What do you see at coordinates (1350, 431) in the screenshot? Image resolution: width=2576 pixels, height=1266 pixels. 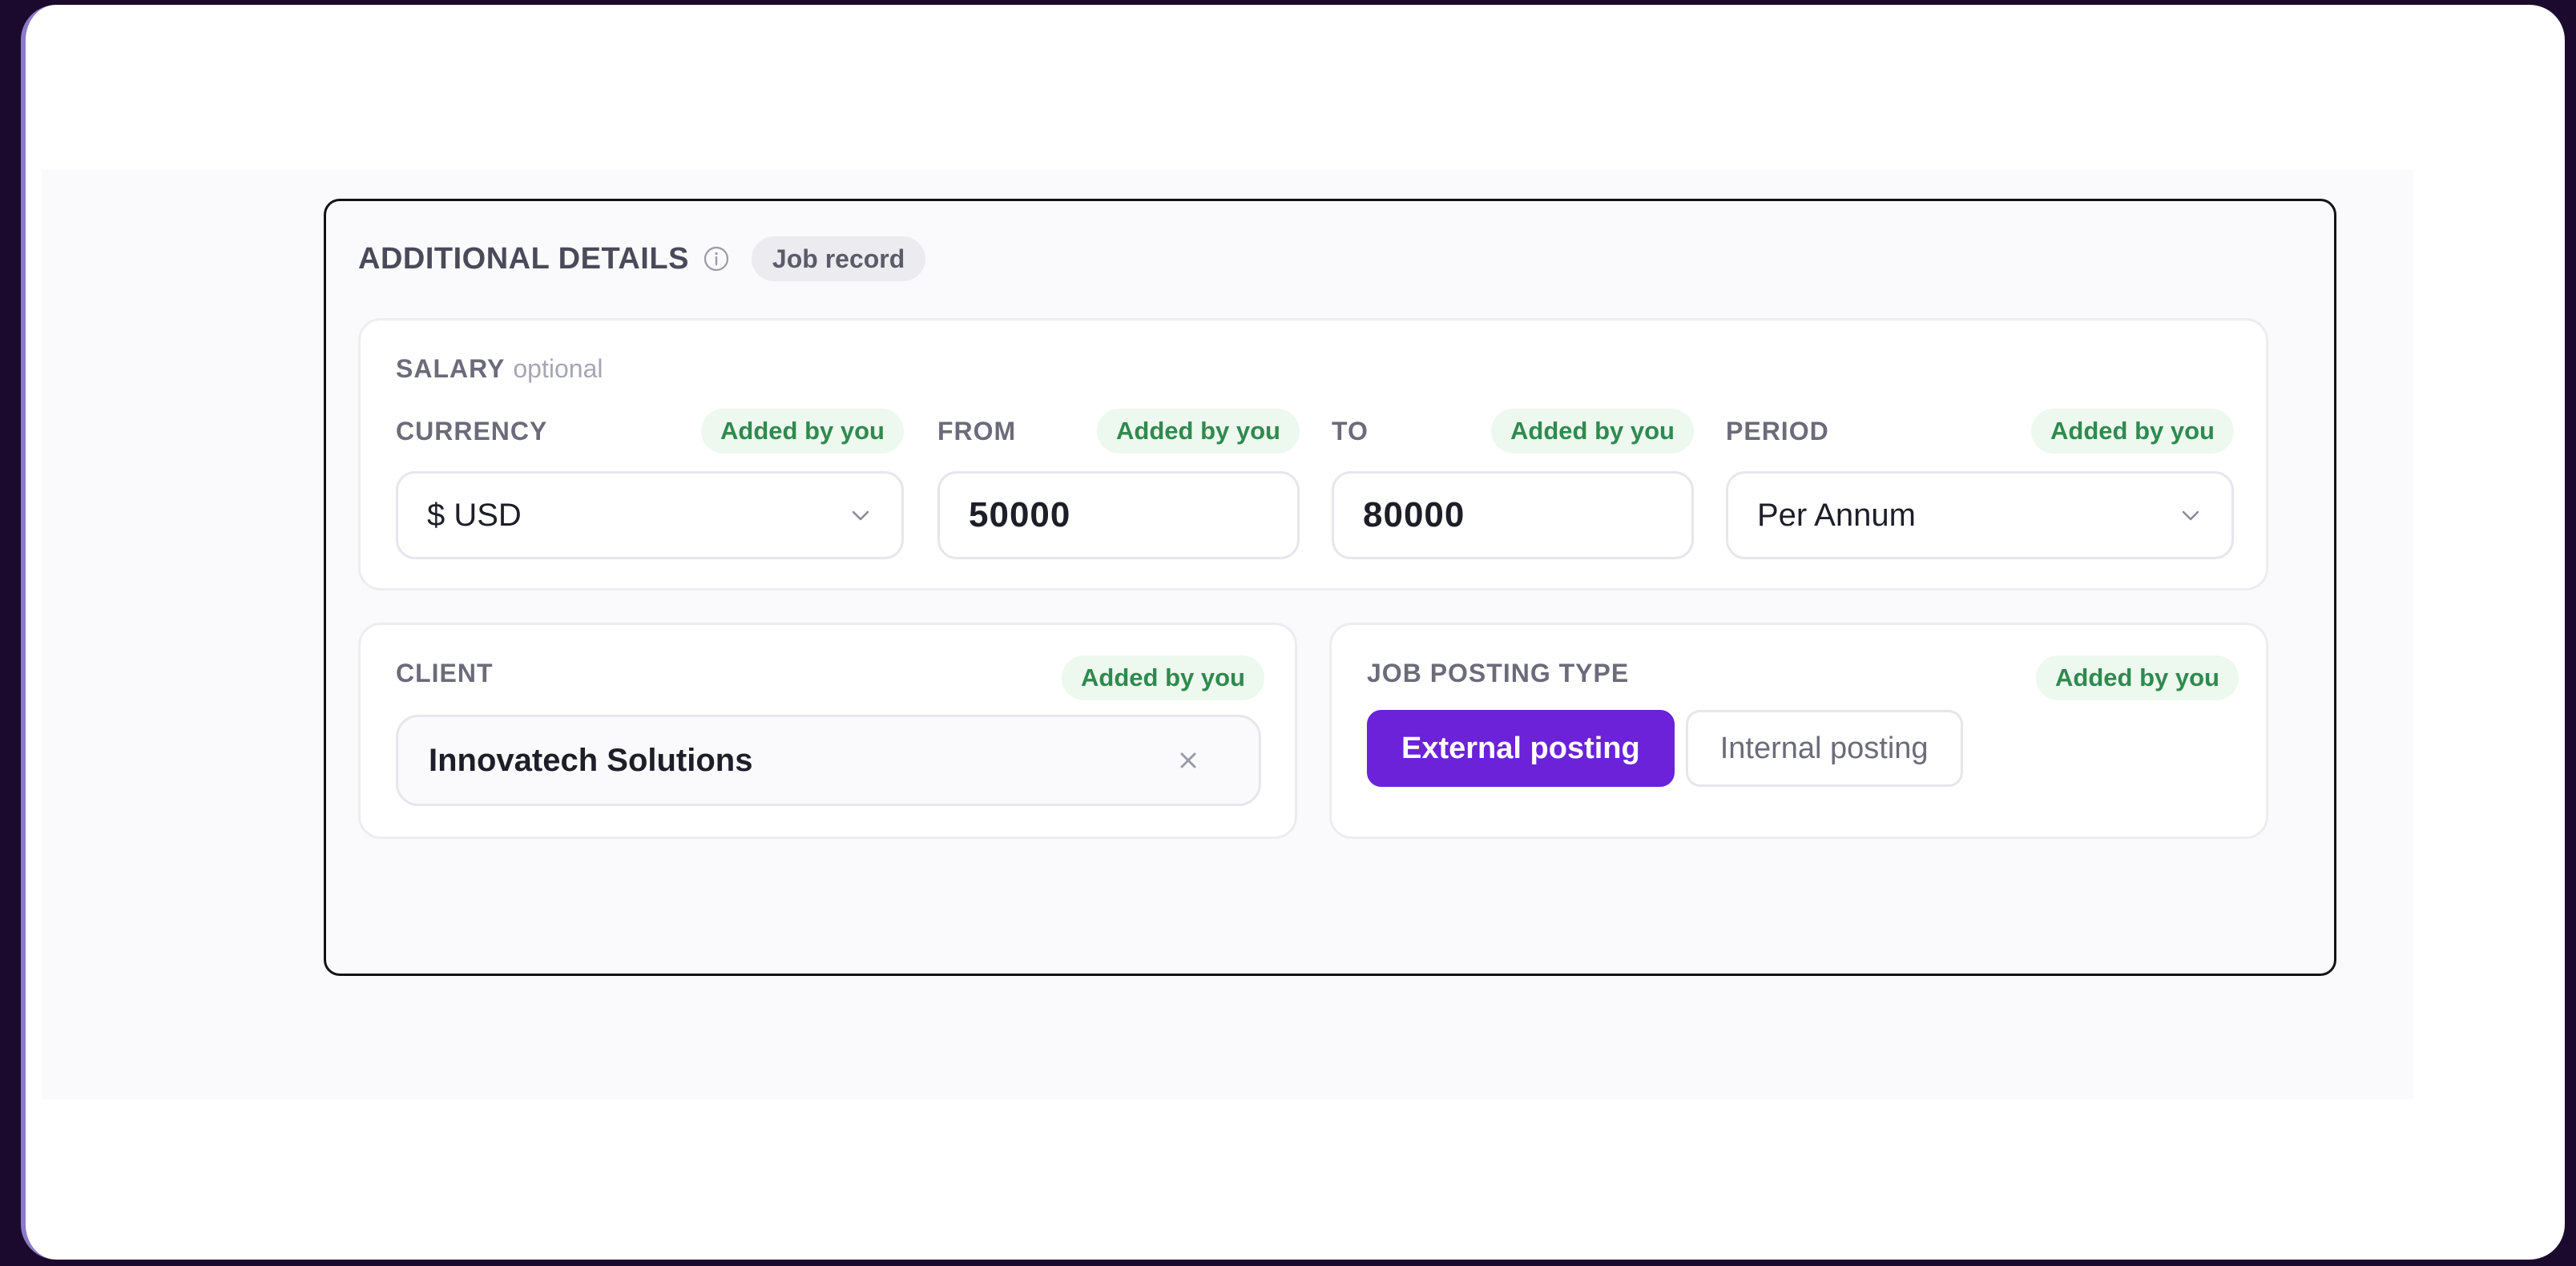 I see `to-label: TO` at bounding box center [1350, 431].